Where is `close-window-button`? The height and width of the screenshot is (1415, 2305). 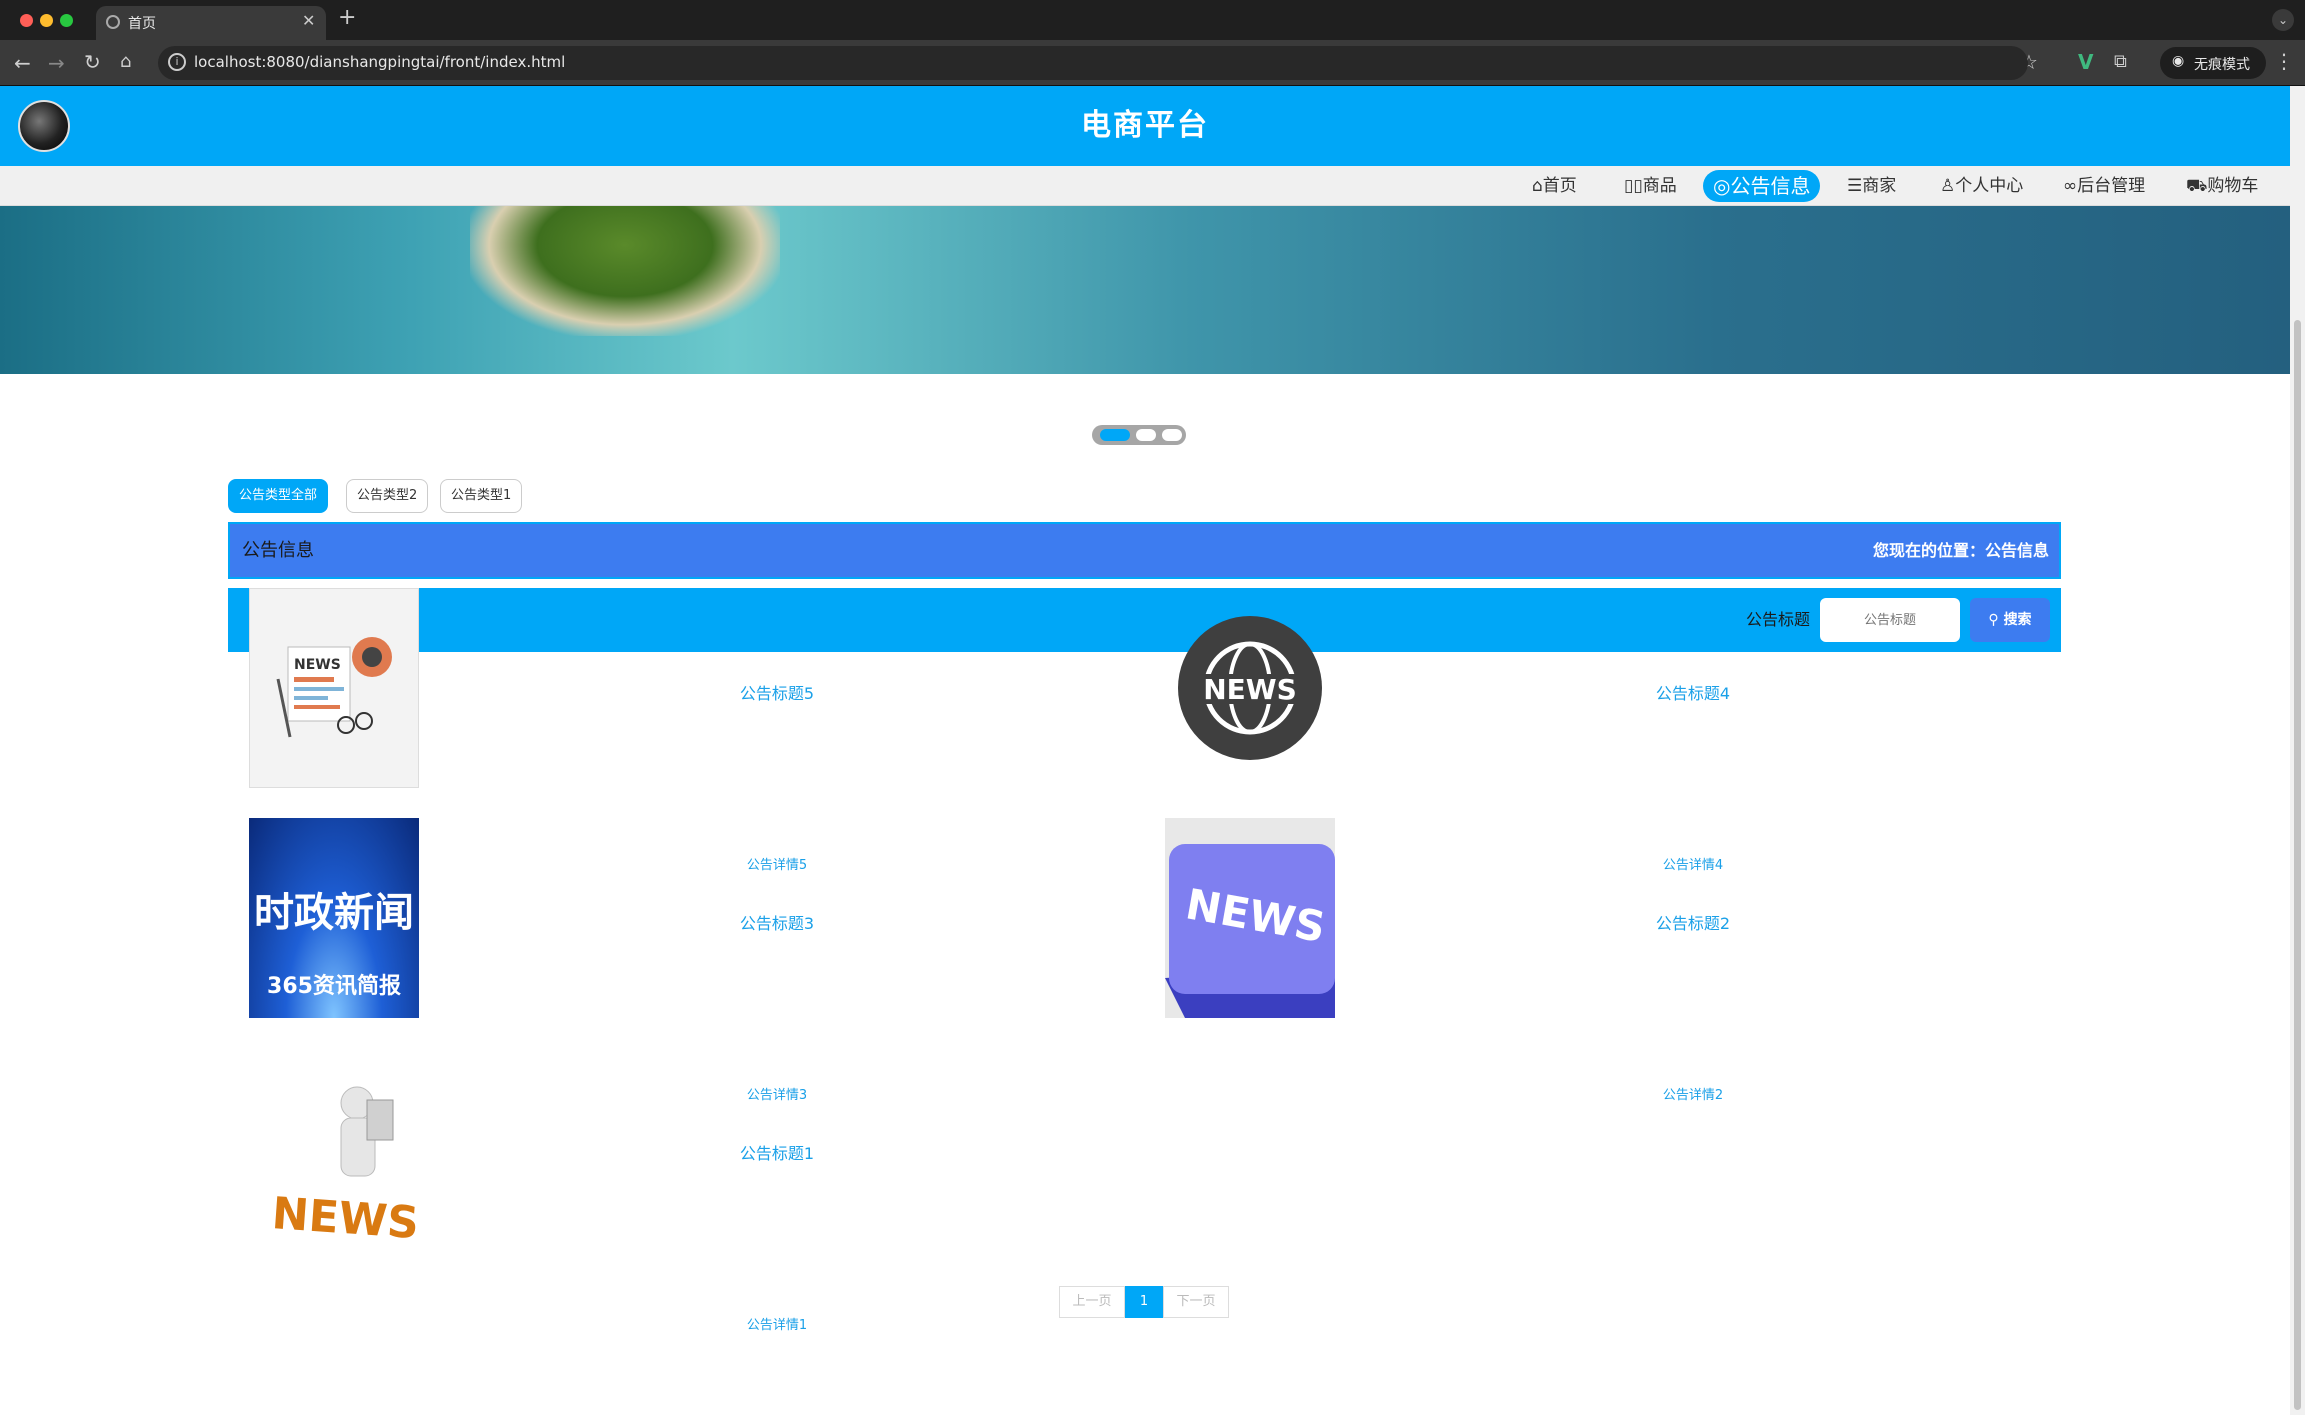 close-window-button is located at coordinates (26, 20).